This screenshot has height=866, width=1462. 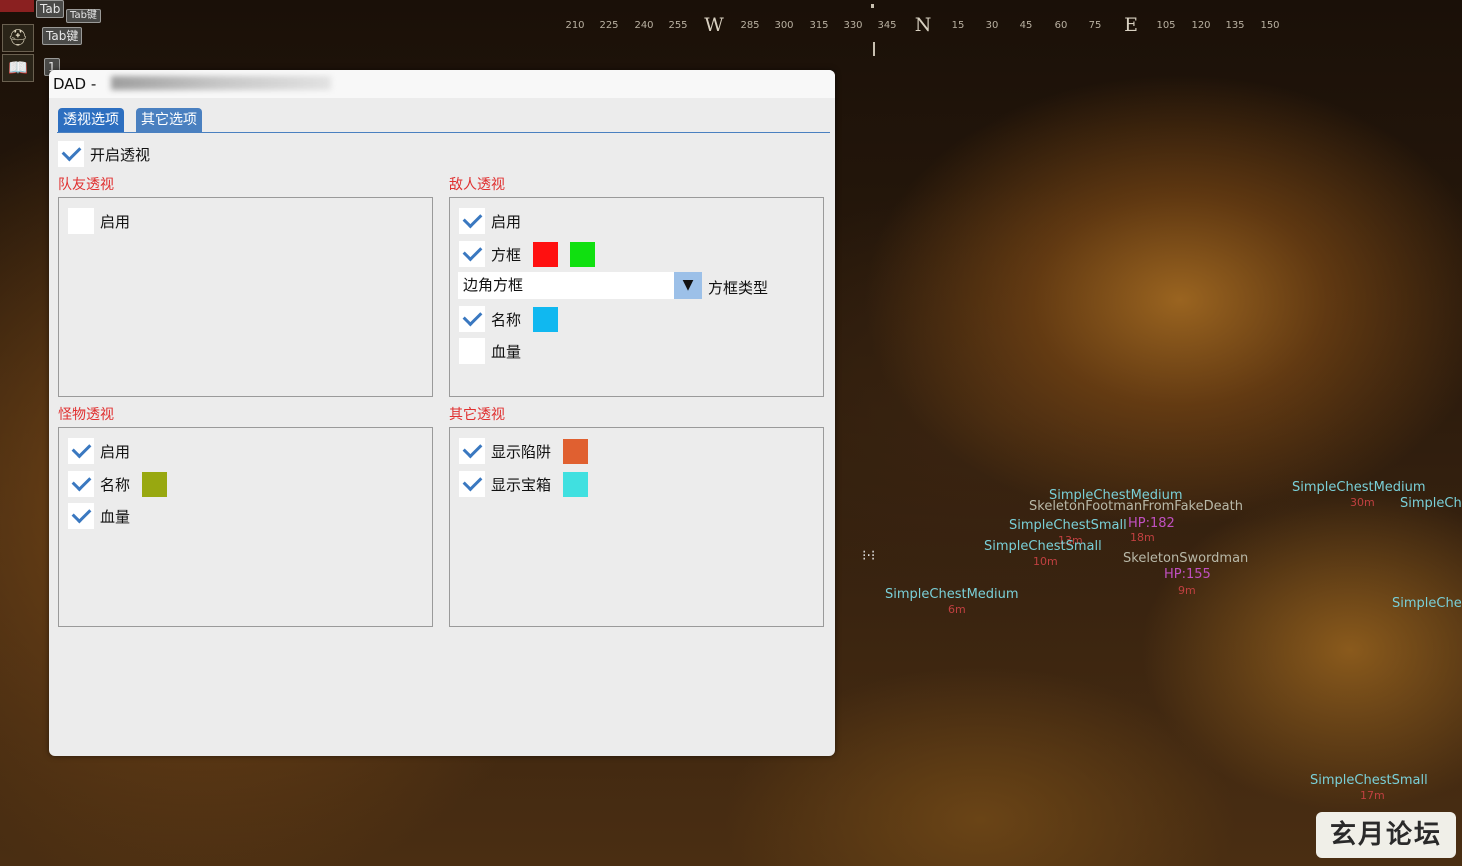 I want to click on enemy-name-checkbox: 名称, so click(x=509, y=319).